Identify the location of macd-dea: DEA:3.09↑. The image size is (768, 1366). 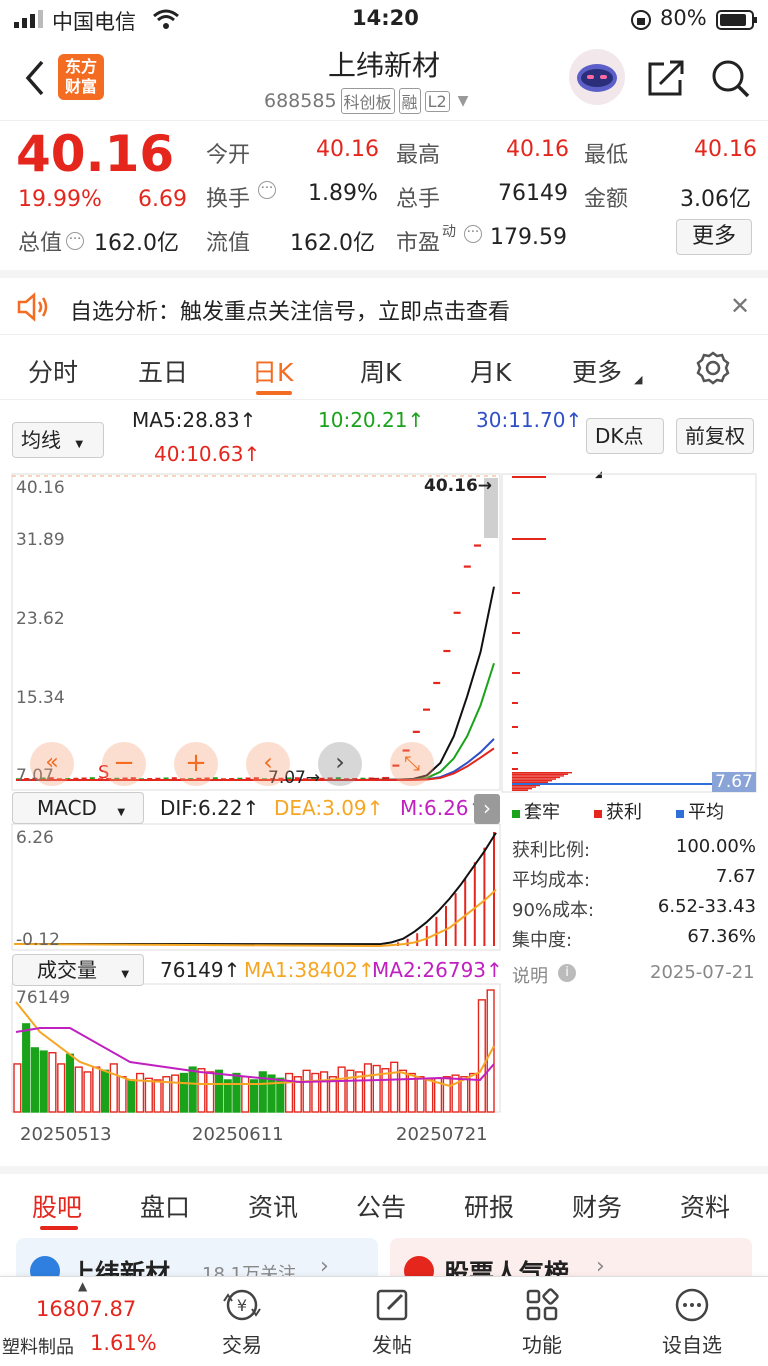
(329, 808).